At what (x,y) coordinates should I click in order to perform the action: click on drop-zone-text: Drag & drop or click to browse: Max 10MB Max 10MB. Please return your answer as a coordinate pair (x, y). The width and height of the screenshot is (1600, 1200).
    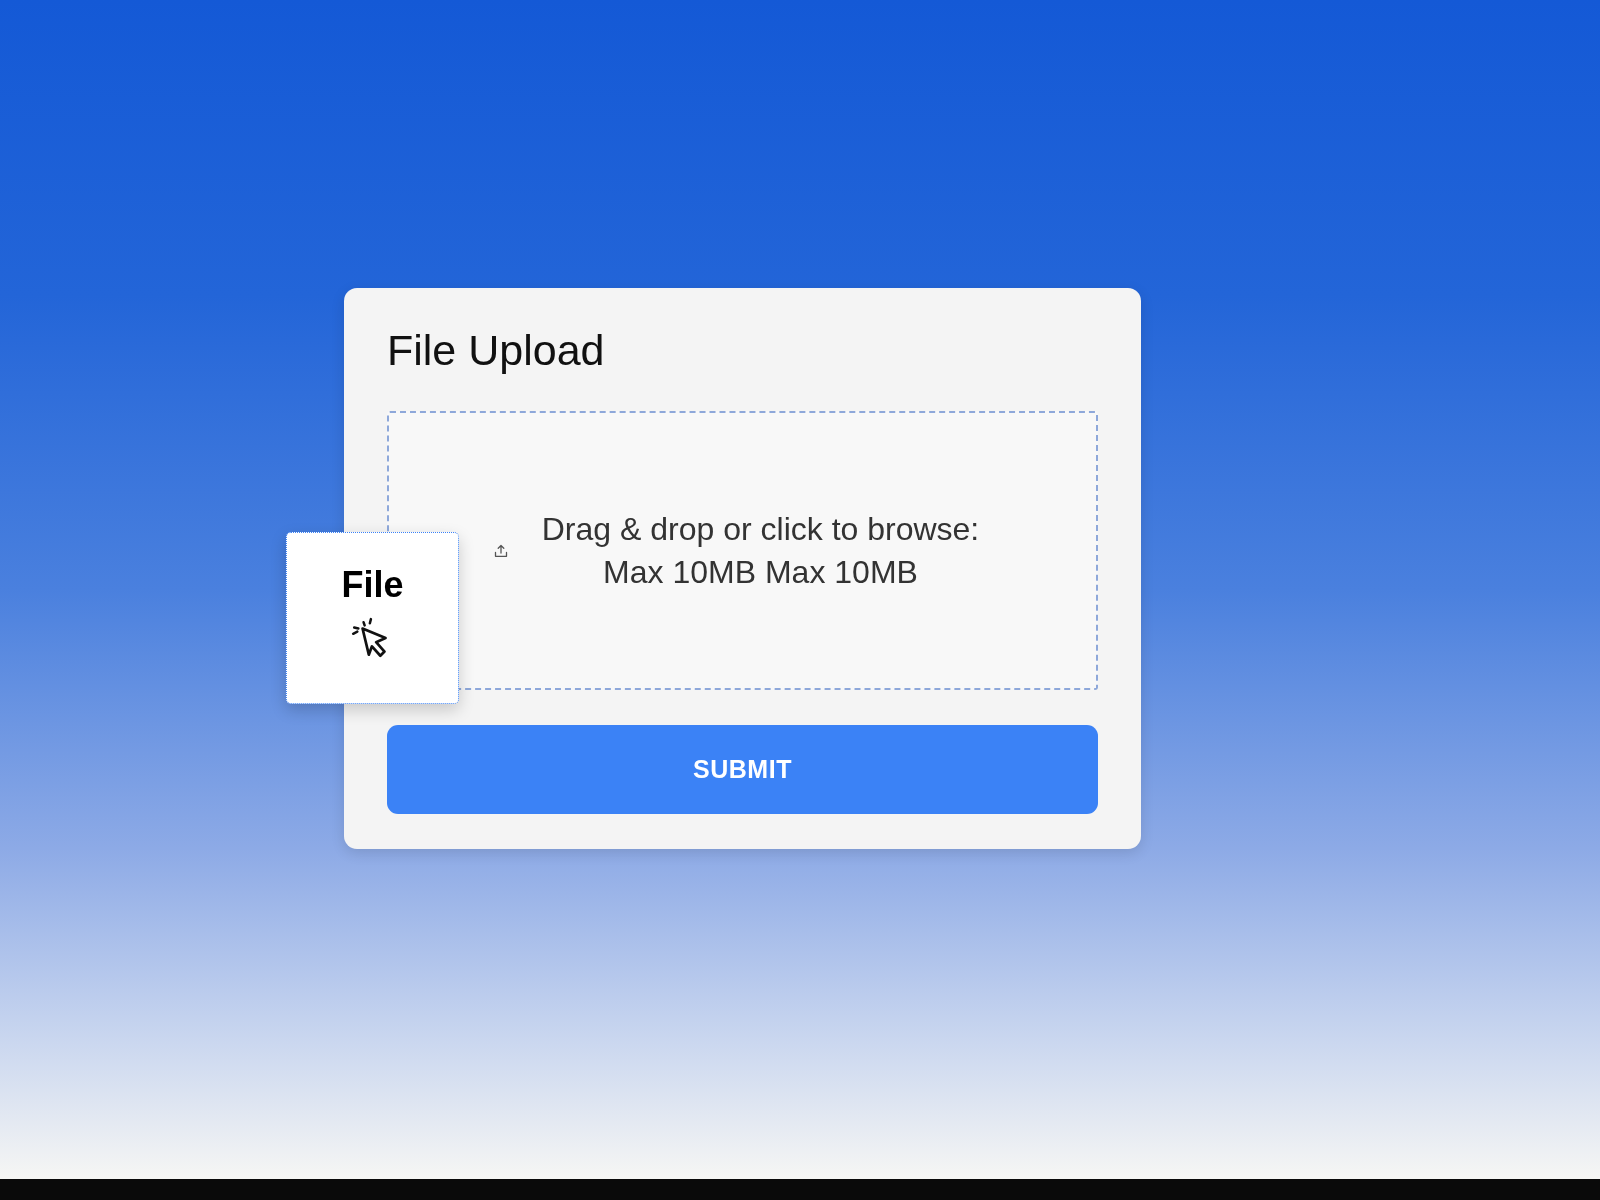
    Looking at the image, I should click on (760, 550).